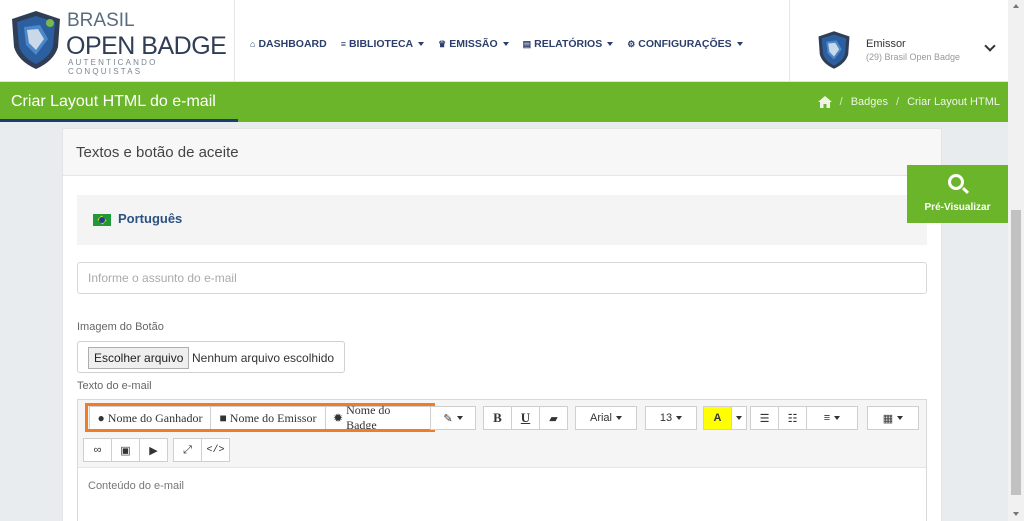  Describe the element at coordinates (1016, 514) in the screenshot. I see `scroll-down-icon` at that location.